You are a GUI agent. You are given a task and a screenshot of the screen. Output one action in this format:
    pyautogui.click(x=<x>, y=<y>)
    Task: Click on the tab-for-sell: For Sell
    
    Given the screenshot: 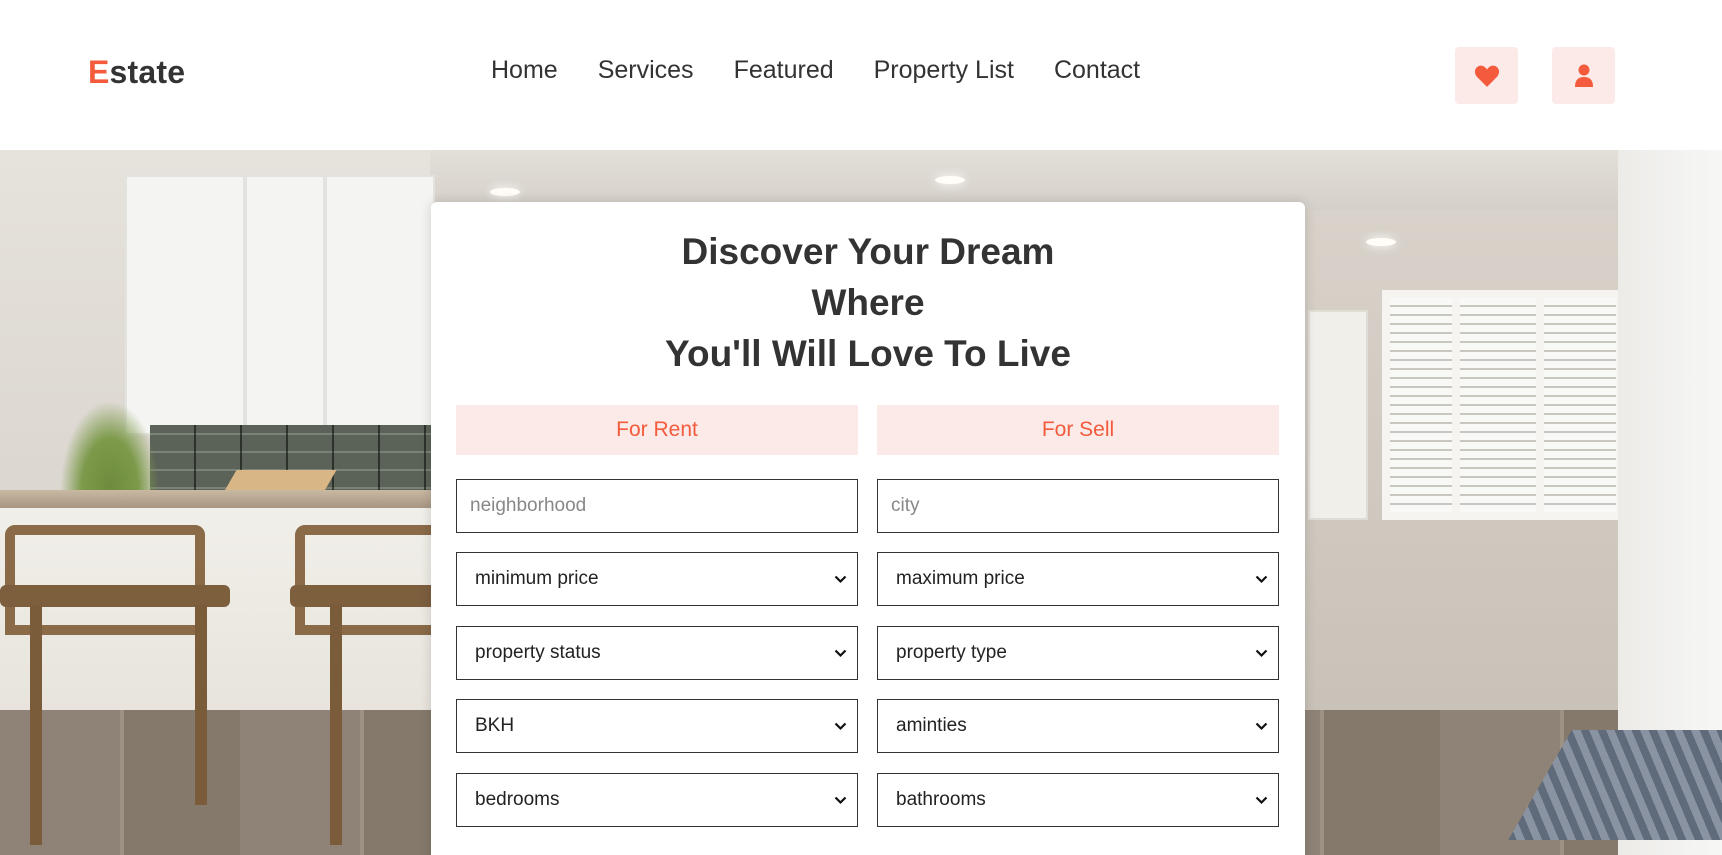 What is the action you would take?
    pyautogui.click(x=1078, y=430)
    